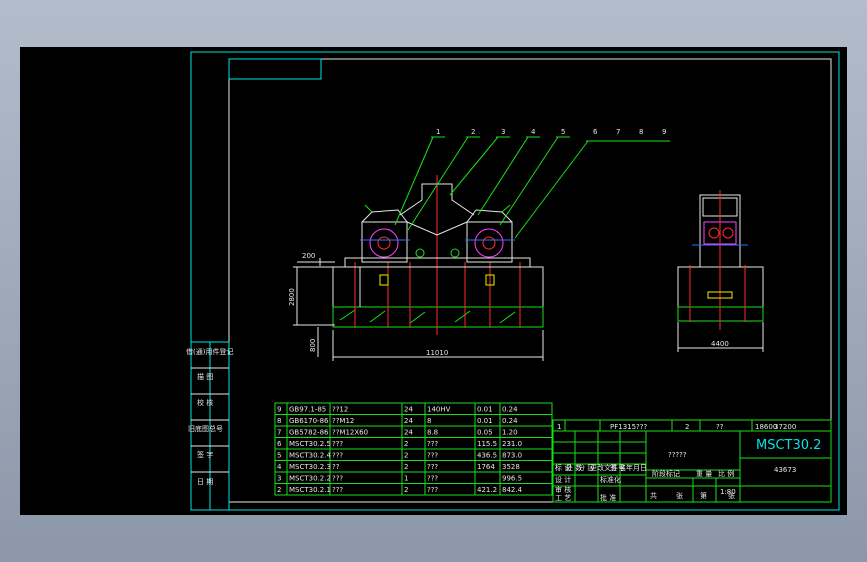 The height and width of the screenshot is (562, 867). Describe the element at coordinates (205, 428) in the screenshot. I see `stamp-label: 旧底图总号` at that location.